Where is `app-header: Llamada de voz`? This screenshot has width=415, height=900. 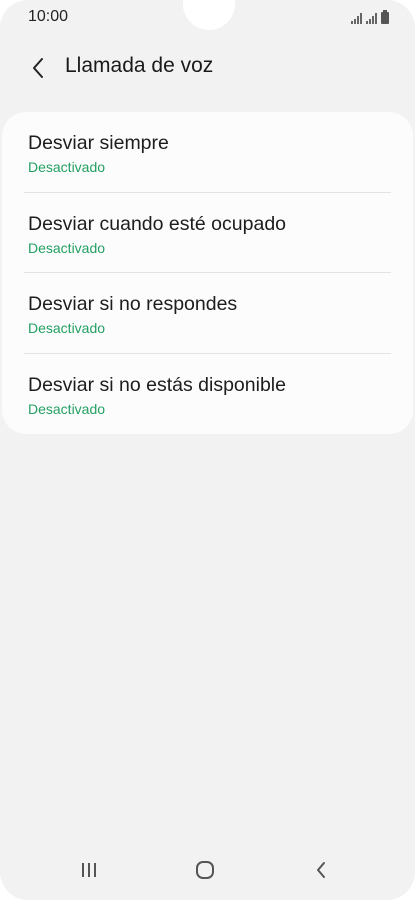 app-header: Llamada de voz is located at coordinates (207, 68).